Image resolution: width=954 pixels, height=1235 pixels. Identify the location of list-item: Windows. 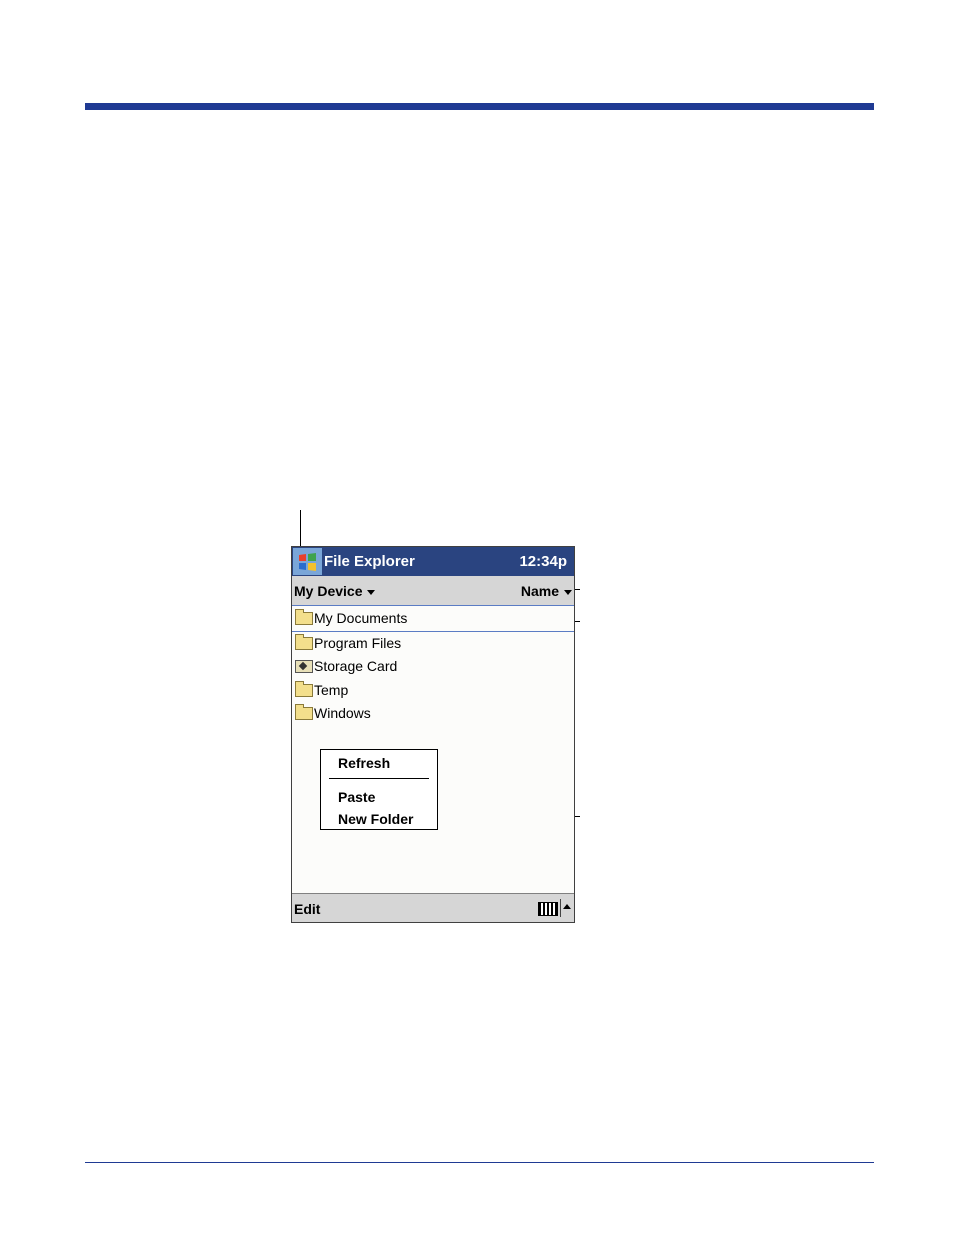
(433, 714).